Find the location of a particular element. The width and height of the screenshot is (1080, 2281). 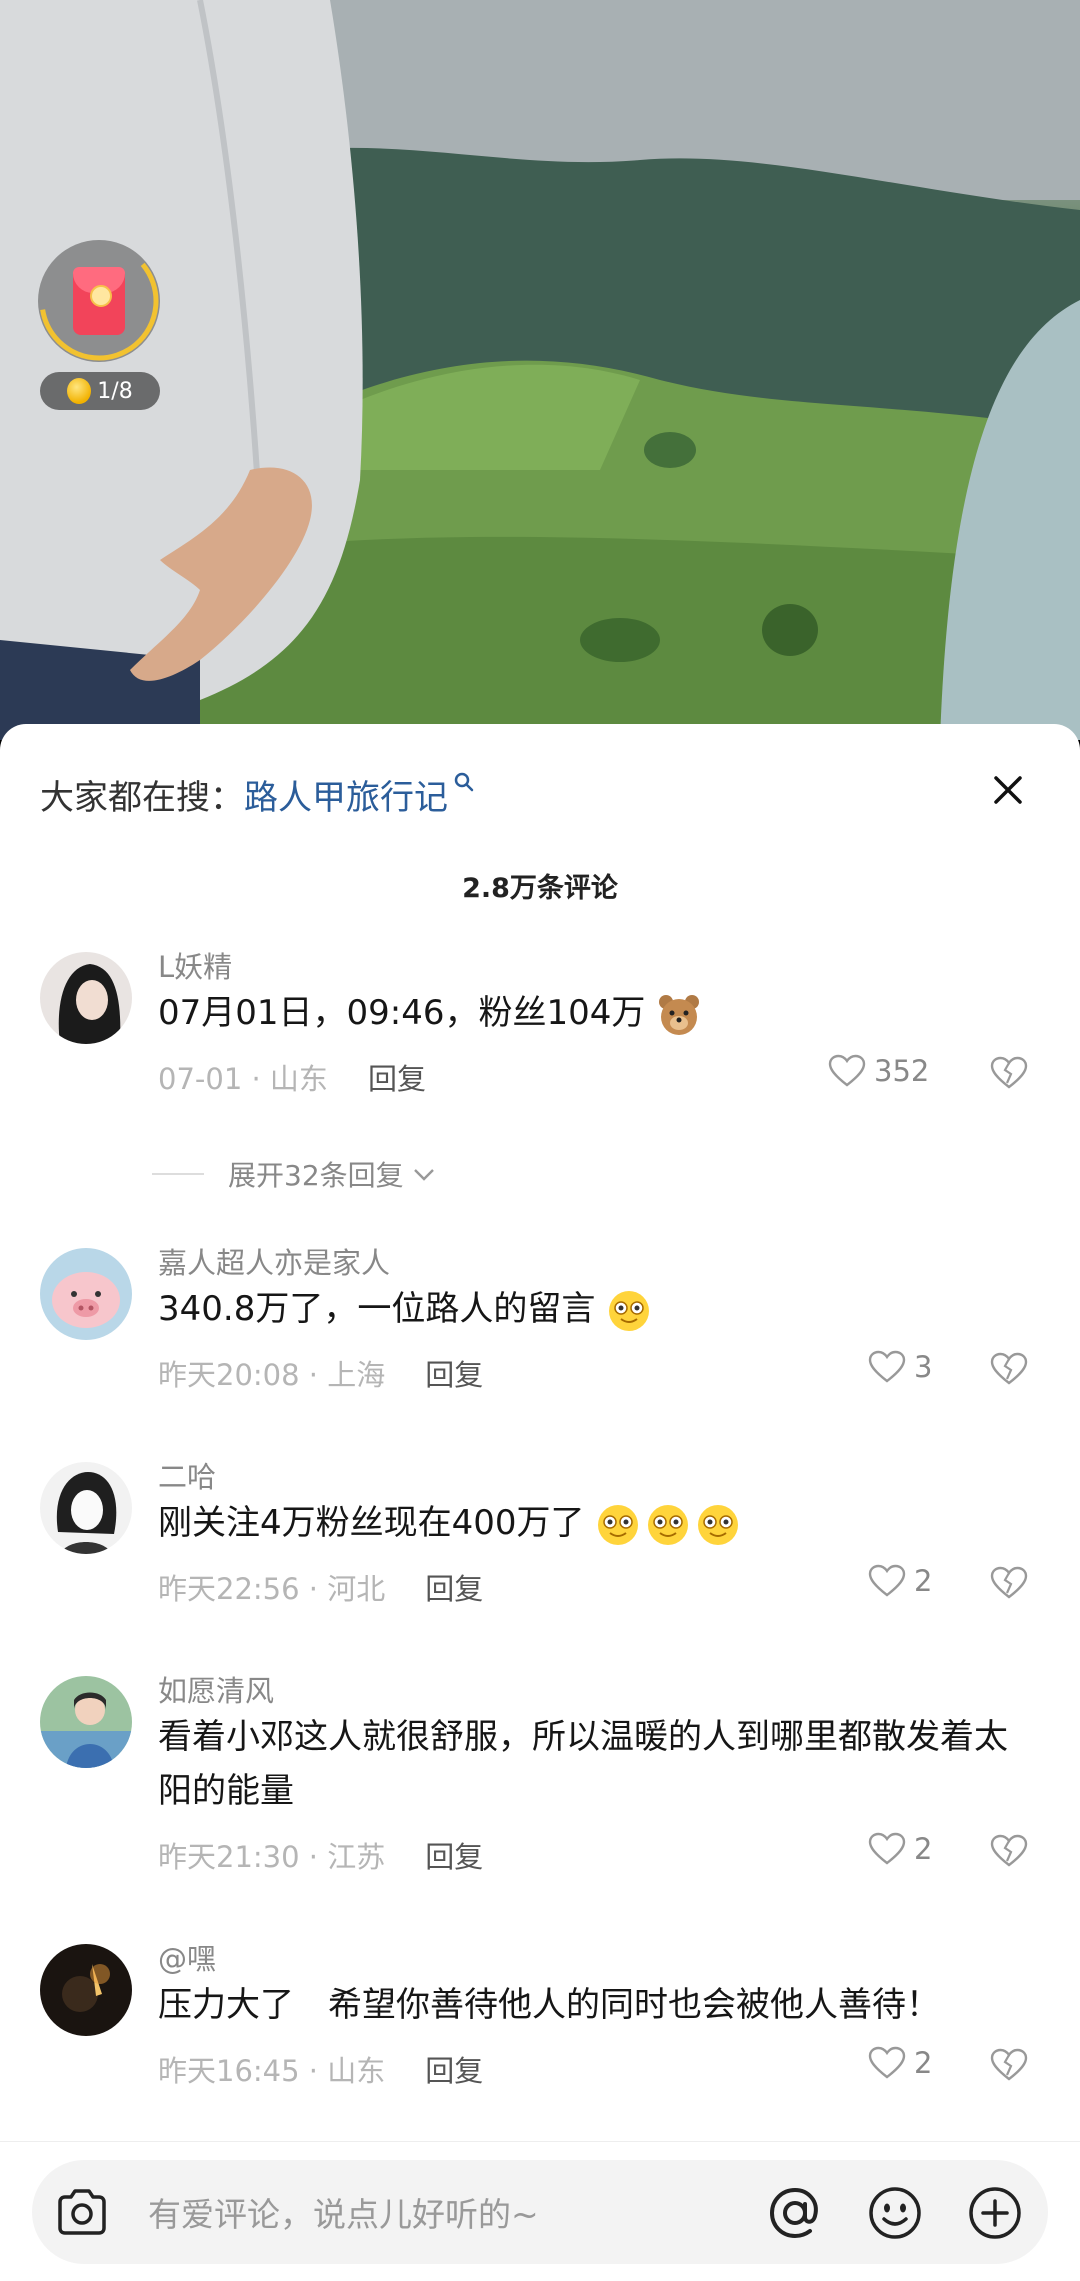

comment-text: 340.8万了，一位路人的留言 is located at coordinates (598, 1309).